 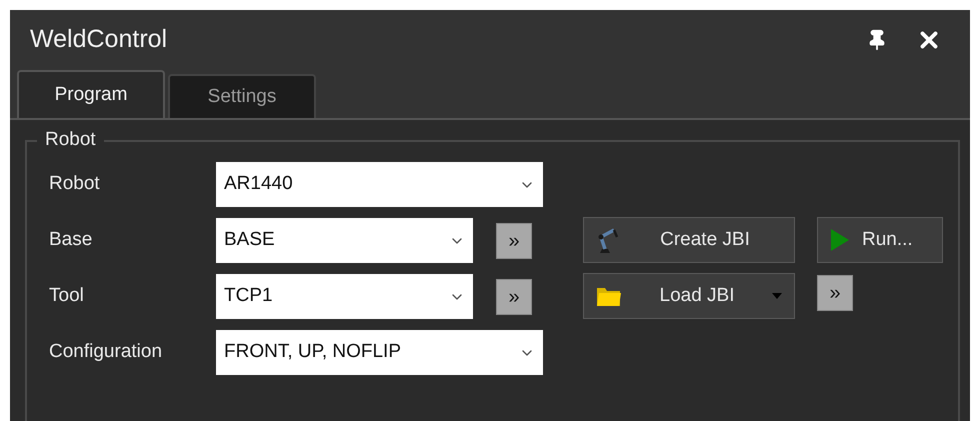 What do you see at coordinates (344, 296) in the screenshot?
I see `dropdown: TCP1` at bounding box center [344, 296].